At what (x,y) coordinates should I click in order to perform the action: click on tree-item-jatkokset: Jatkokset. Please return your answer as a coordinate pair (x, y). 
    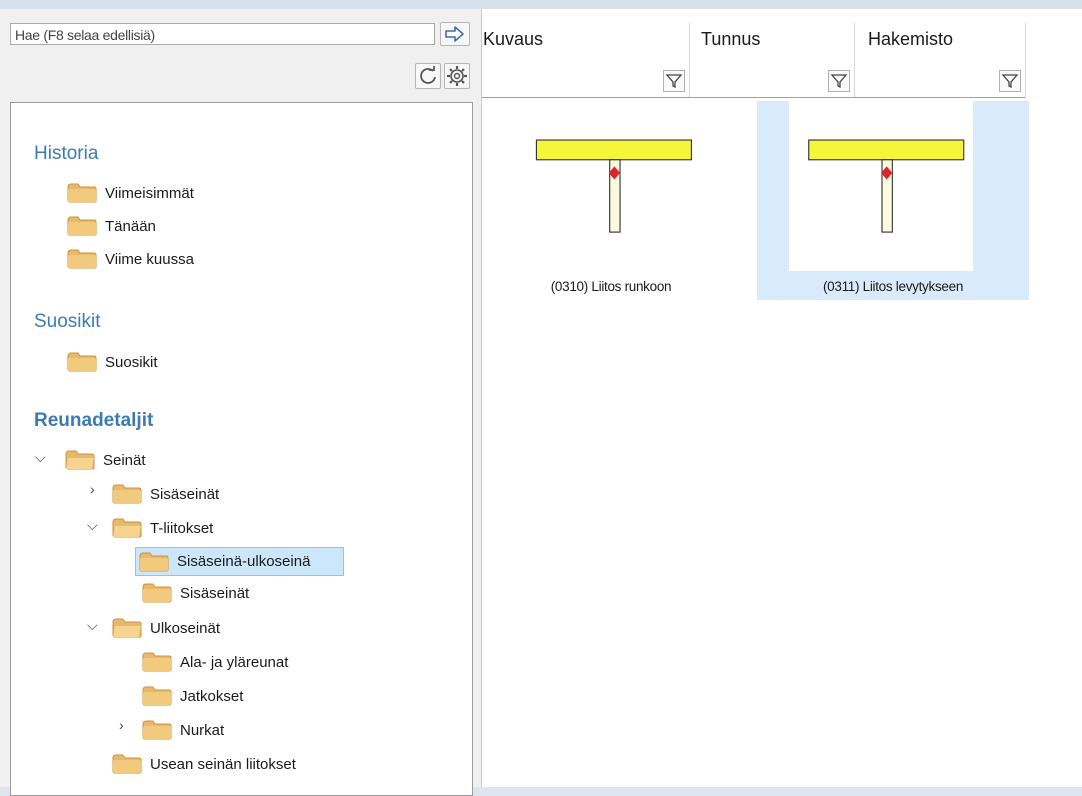
    Looking at the image, I should click on (192, 696).